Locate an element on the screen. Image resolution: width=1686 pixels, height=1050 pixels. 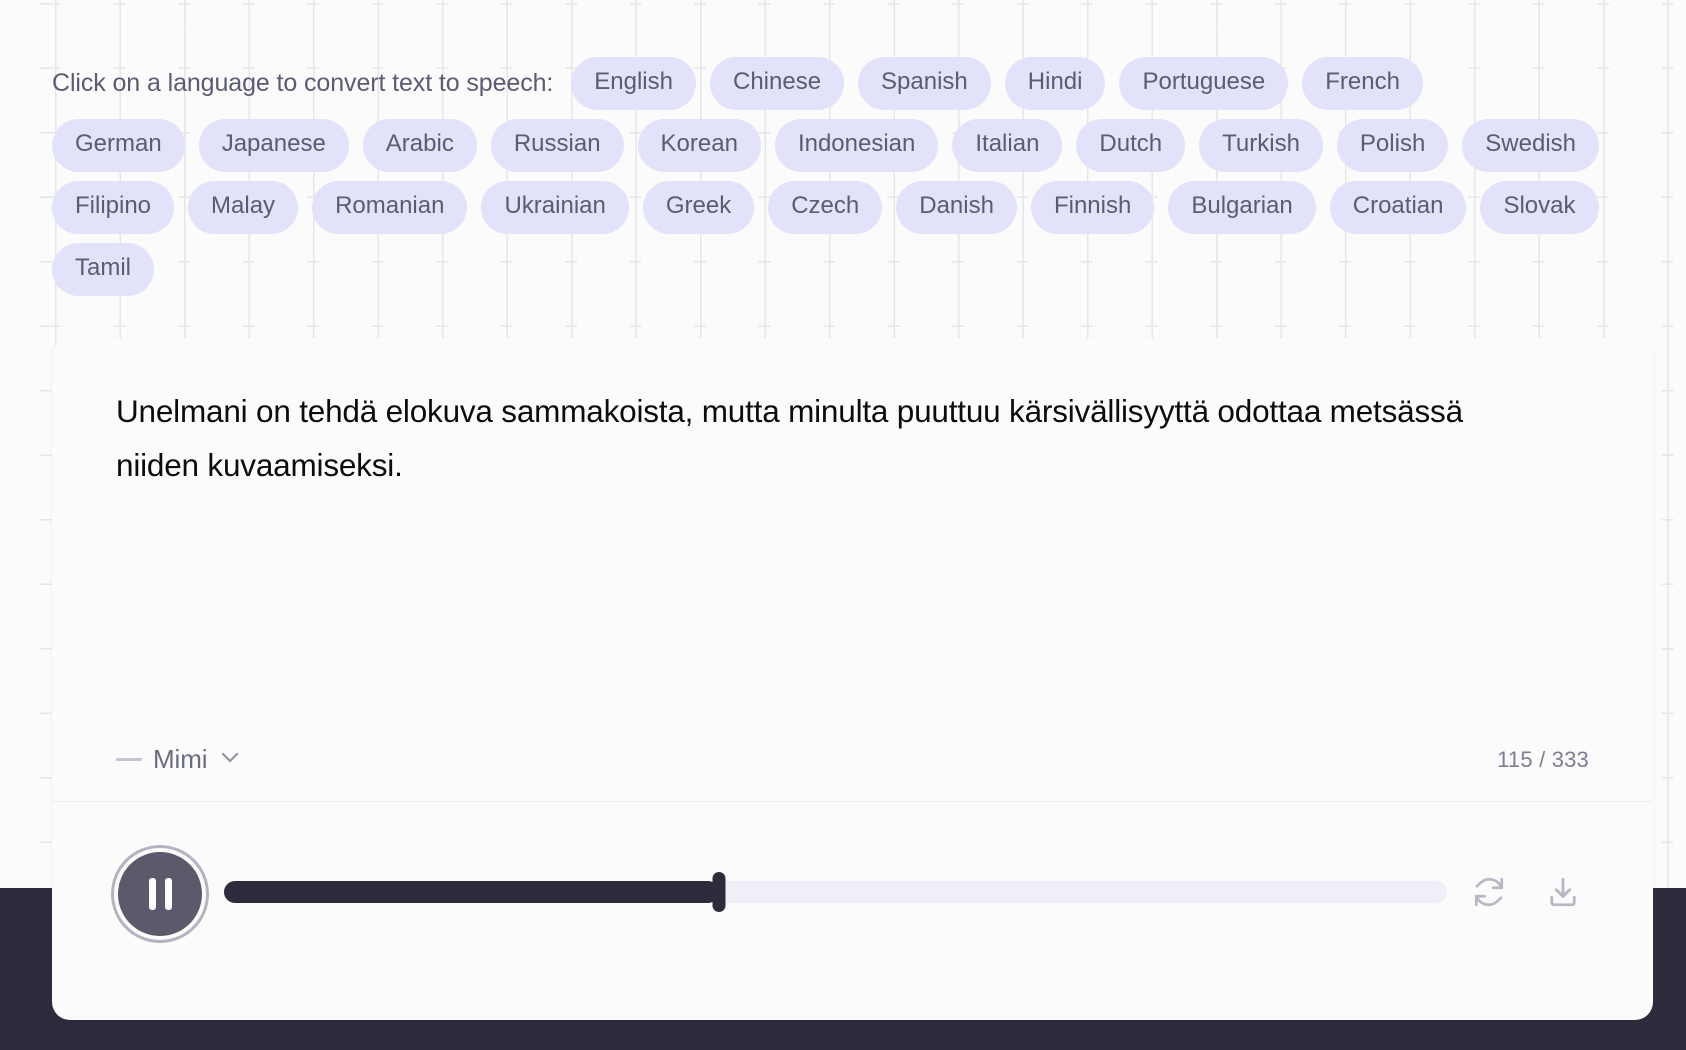
language-chip-portuguese: Portuguese is located at coordinates (1204, 83).